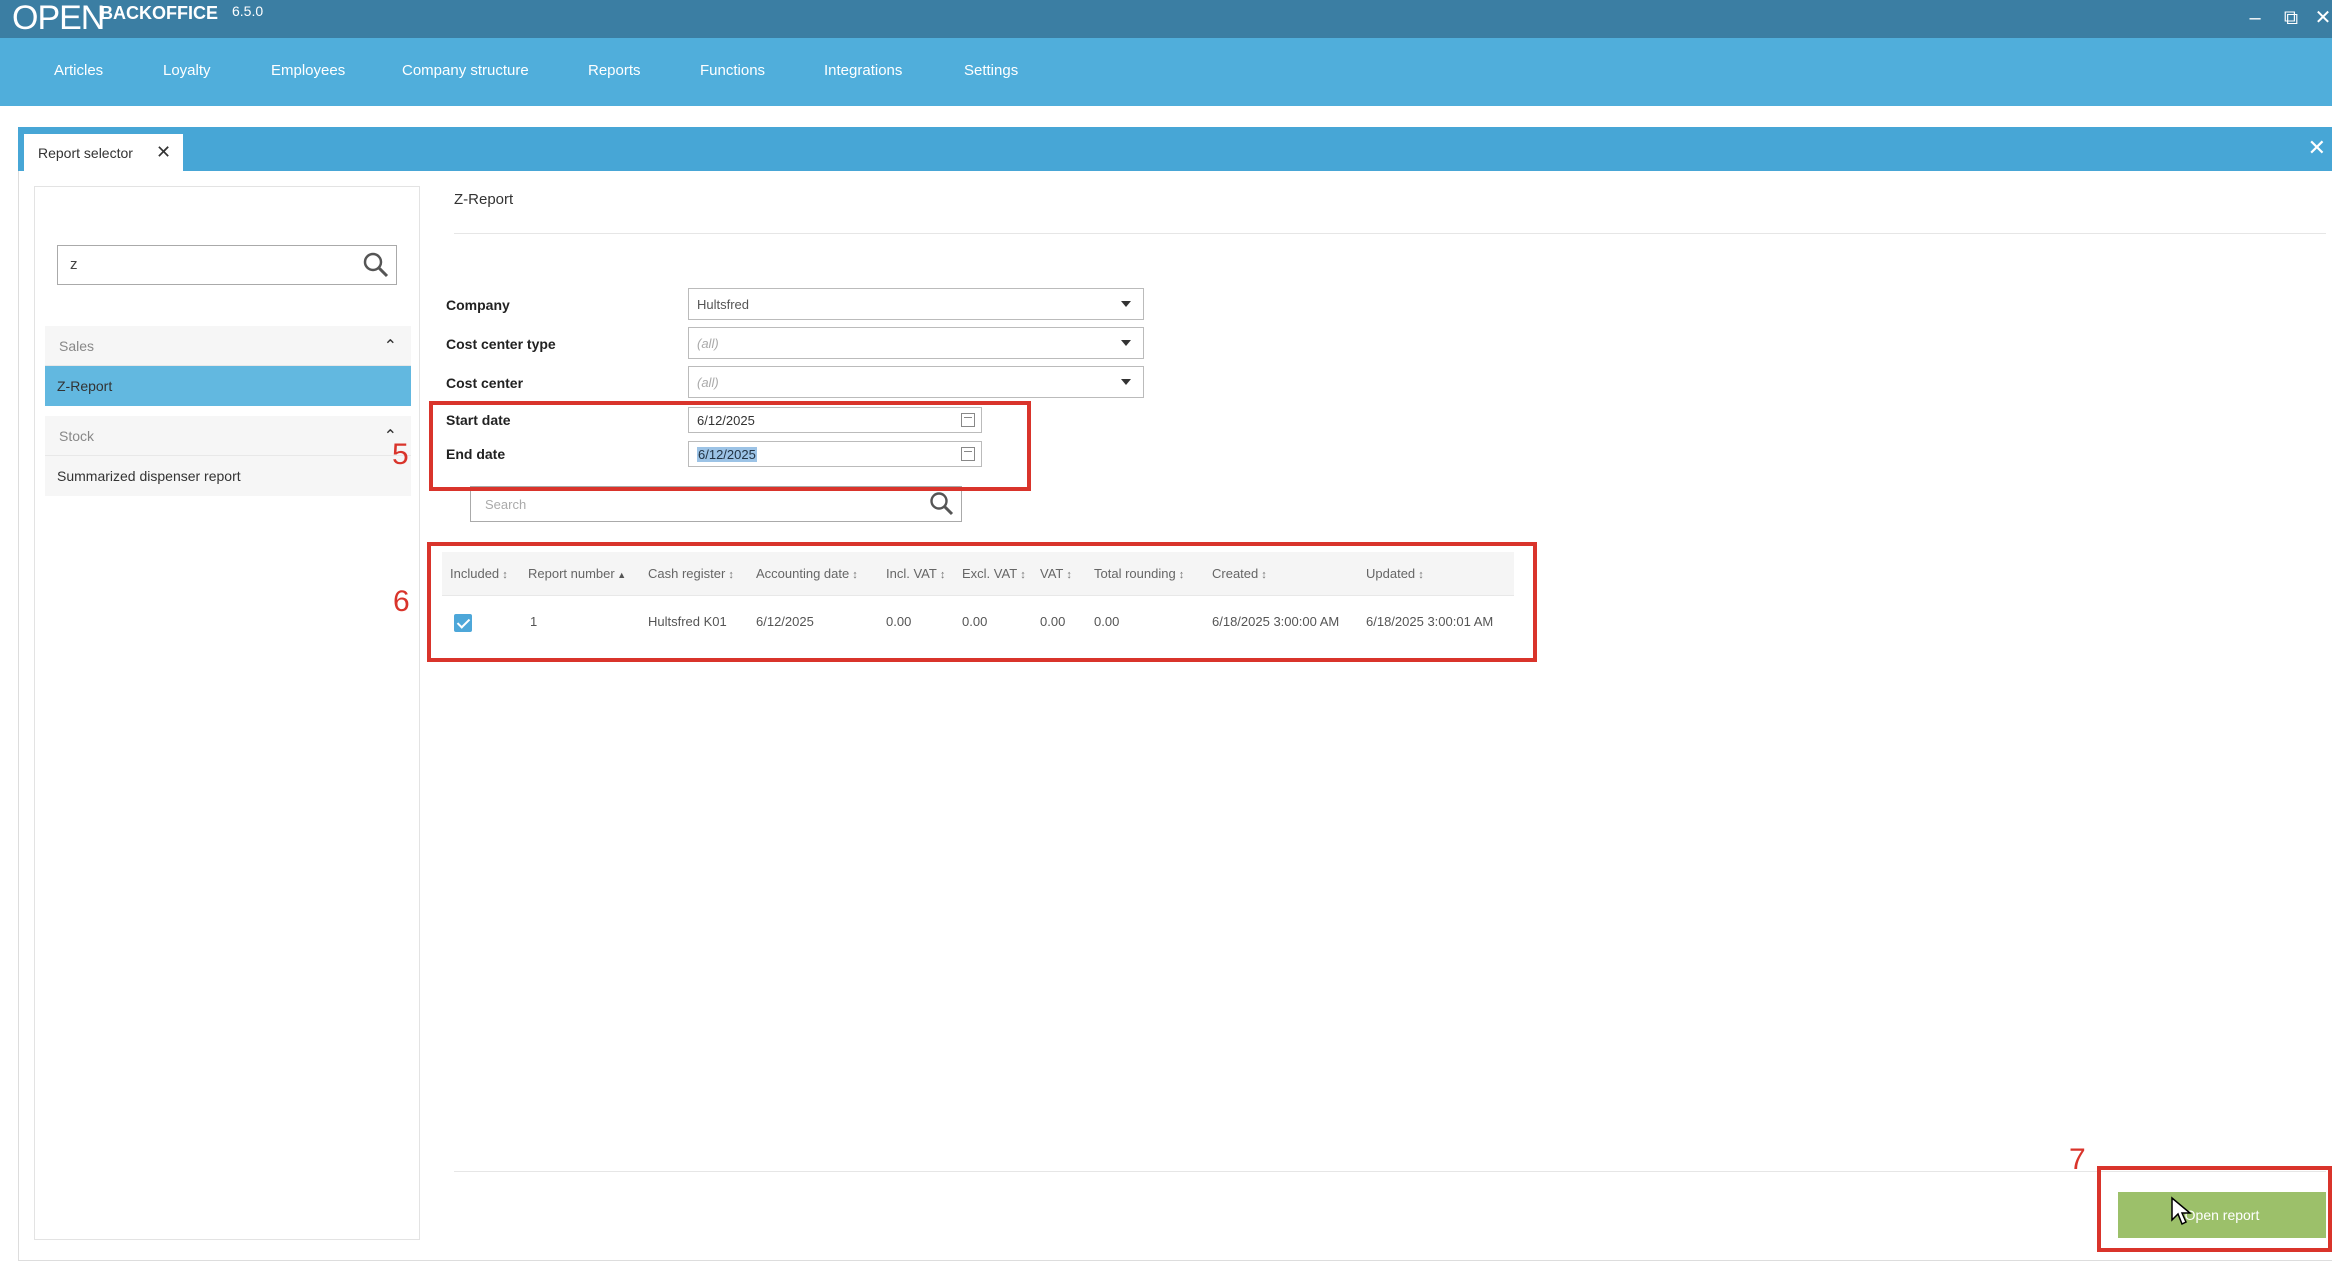 The image size is (2332, 1266). Describe the element at coordinates (85, 153) in the screenshot. I see `tab-label: Report selector` at that location.